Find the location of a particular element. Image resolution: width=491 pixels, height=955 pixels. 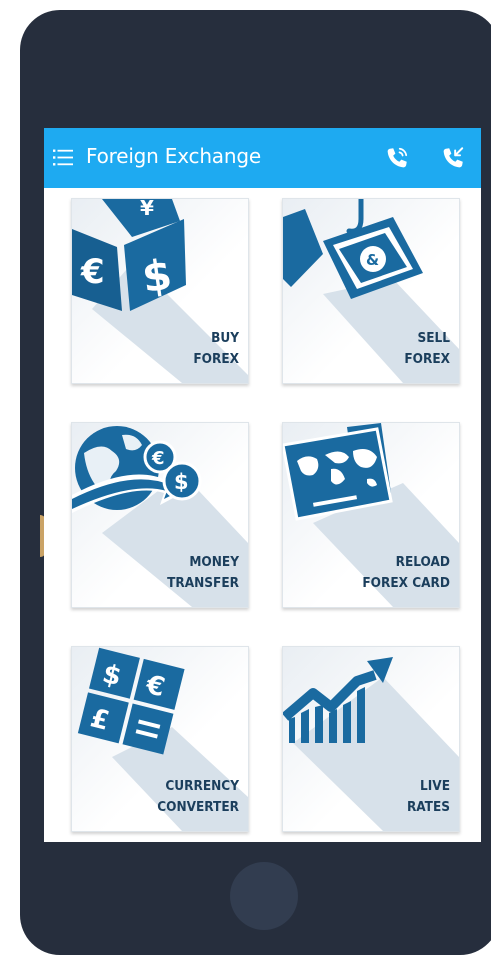

tile-money-transfer: € $ MONEY TRANSFER is located at coordinates (160, 515).